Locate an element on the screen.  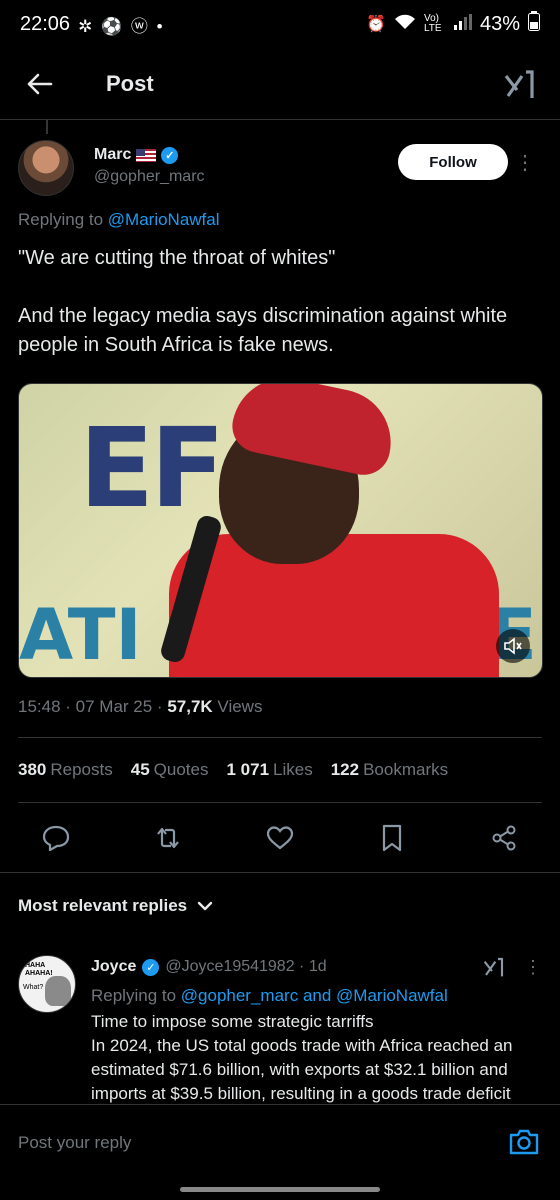
alarm-icon: ⏰ is located at coordinates (376, 24).